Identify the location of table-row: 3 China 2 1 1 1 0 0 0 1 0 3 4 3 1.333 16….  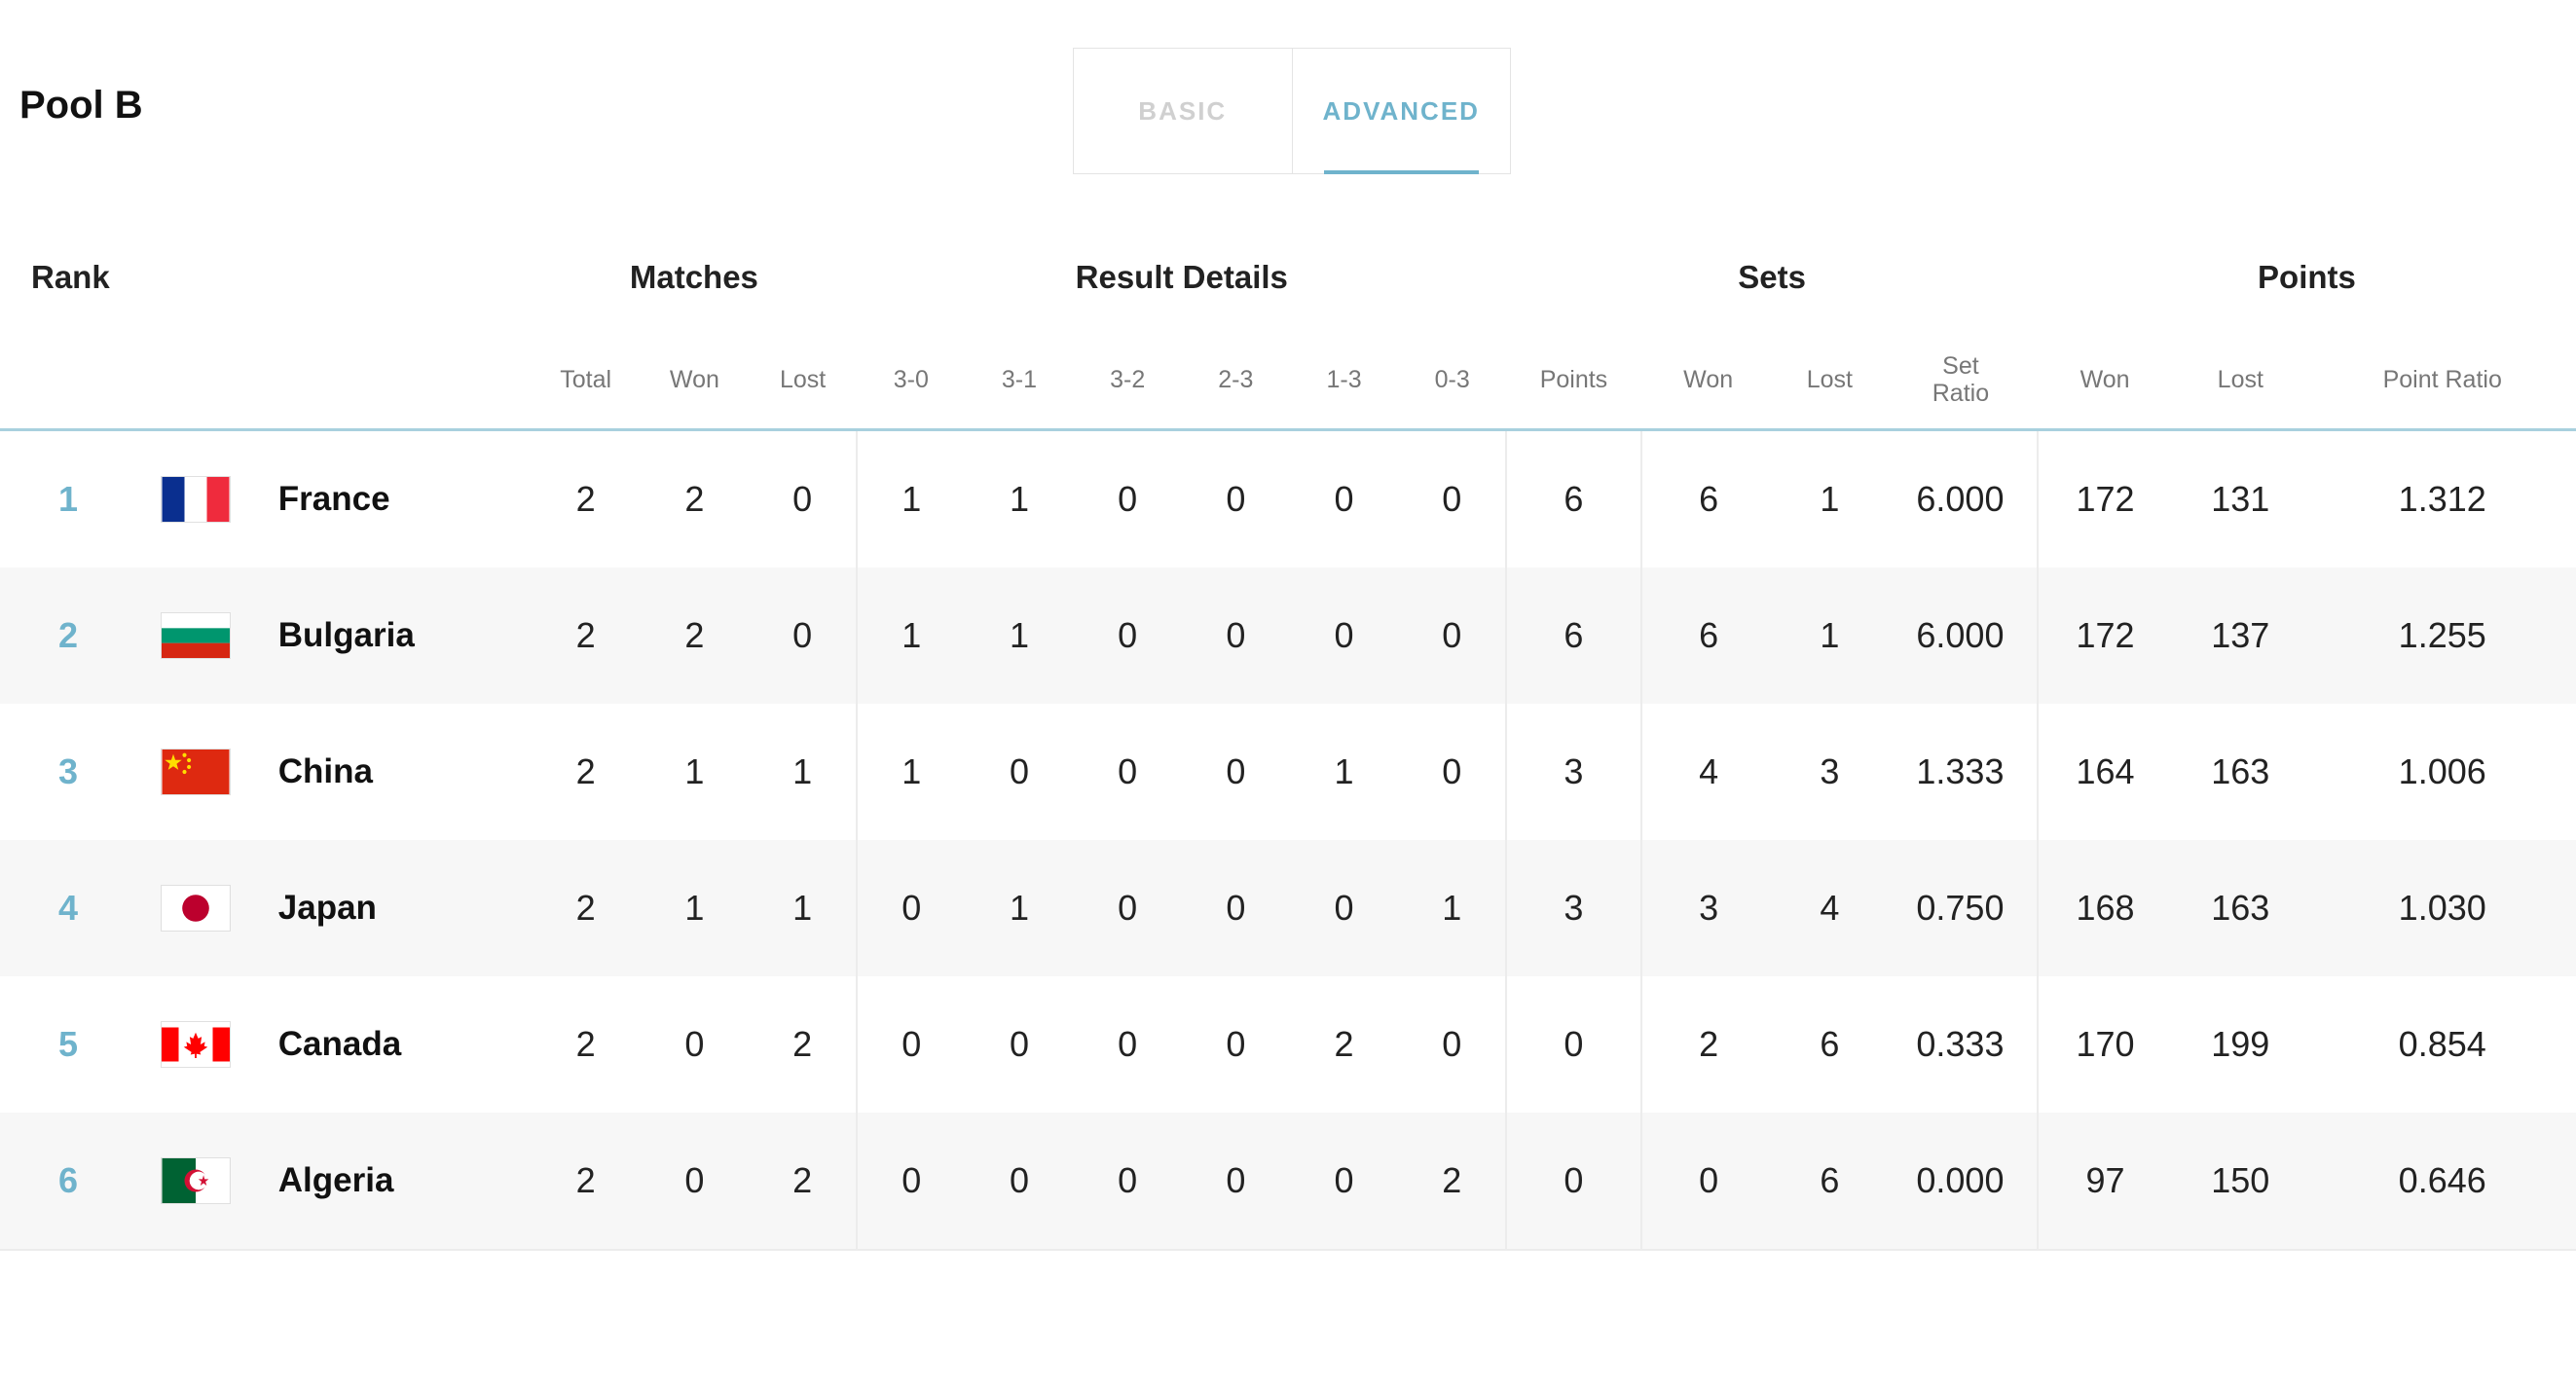
(1288, 772).